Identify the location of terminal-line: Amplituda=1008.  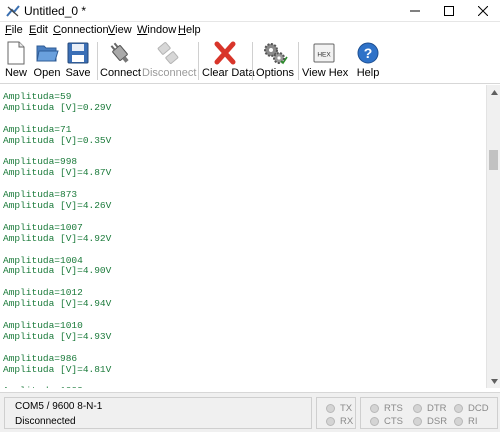
(43, 386).